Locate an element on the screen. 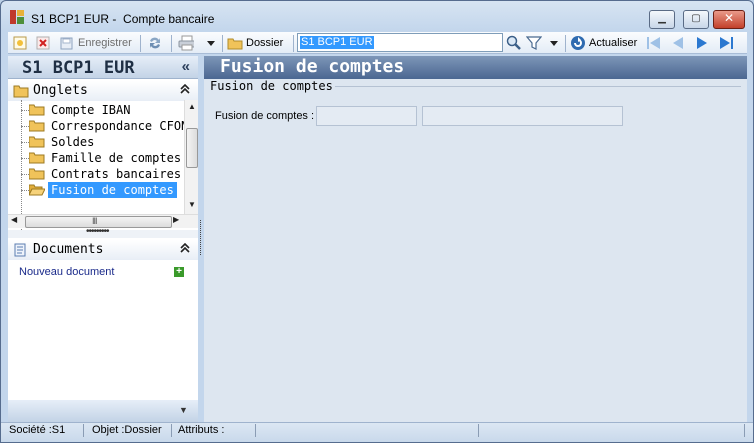  title-bar: S1 BCP1 EUR - Compte bancaire ▁ ▢ ✕ is located at coordinates (377, 16).